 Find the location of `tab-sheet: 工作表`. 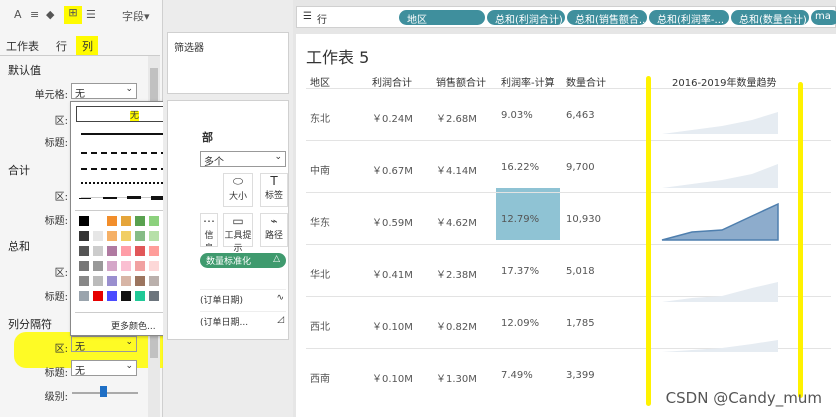

tab-sheet: 工作表 is located at coordinates (22, 46).